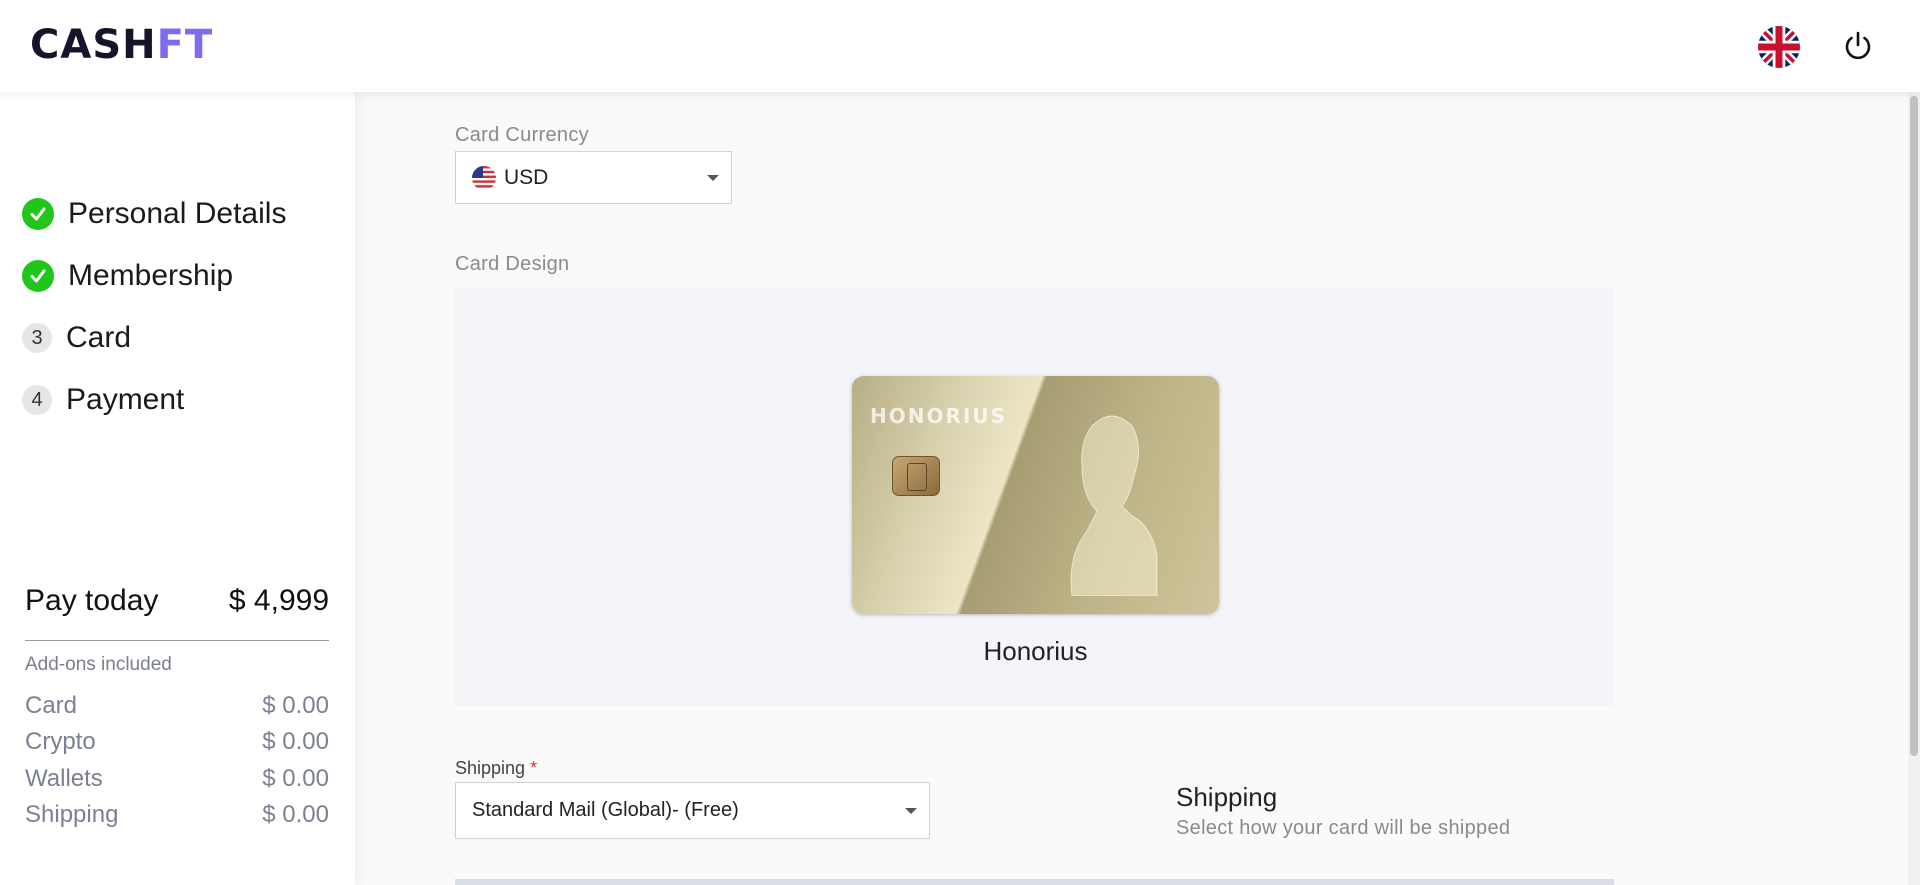  What do you see at coordinates (522, 135) in the screenshot?
I see `card-currency-label: Card Currency` at bounding box center [522, 135].